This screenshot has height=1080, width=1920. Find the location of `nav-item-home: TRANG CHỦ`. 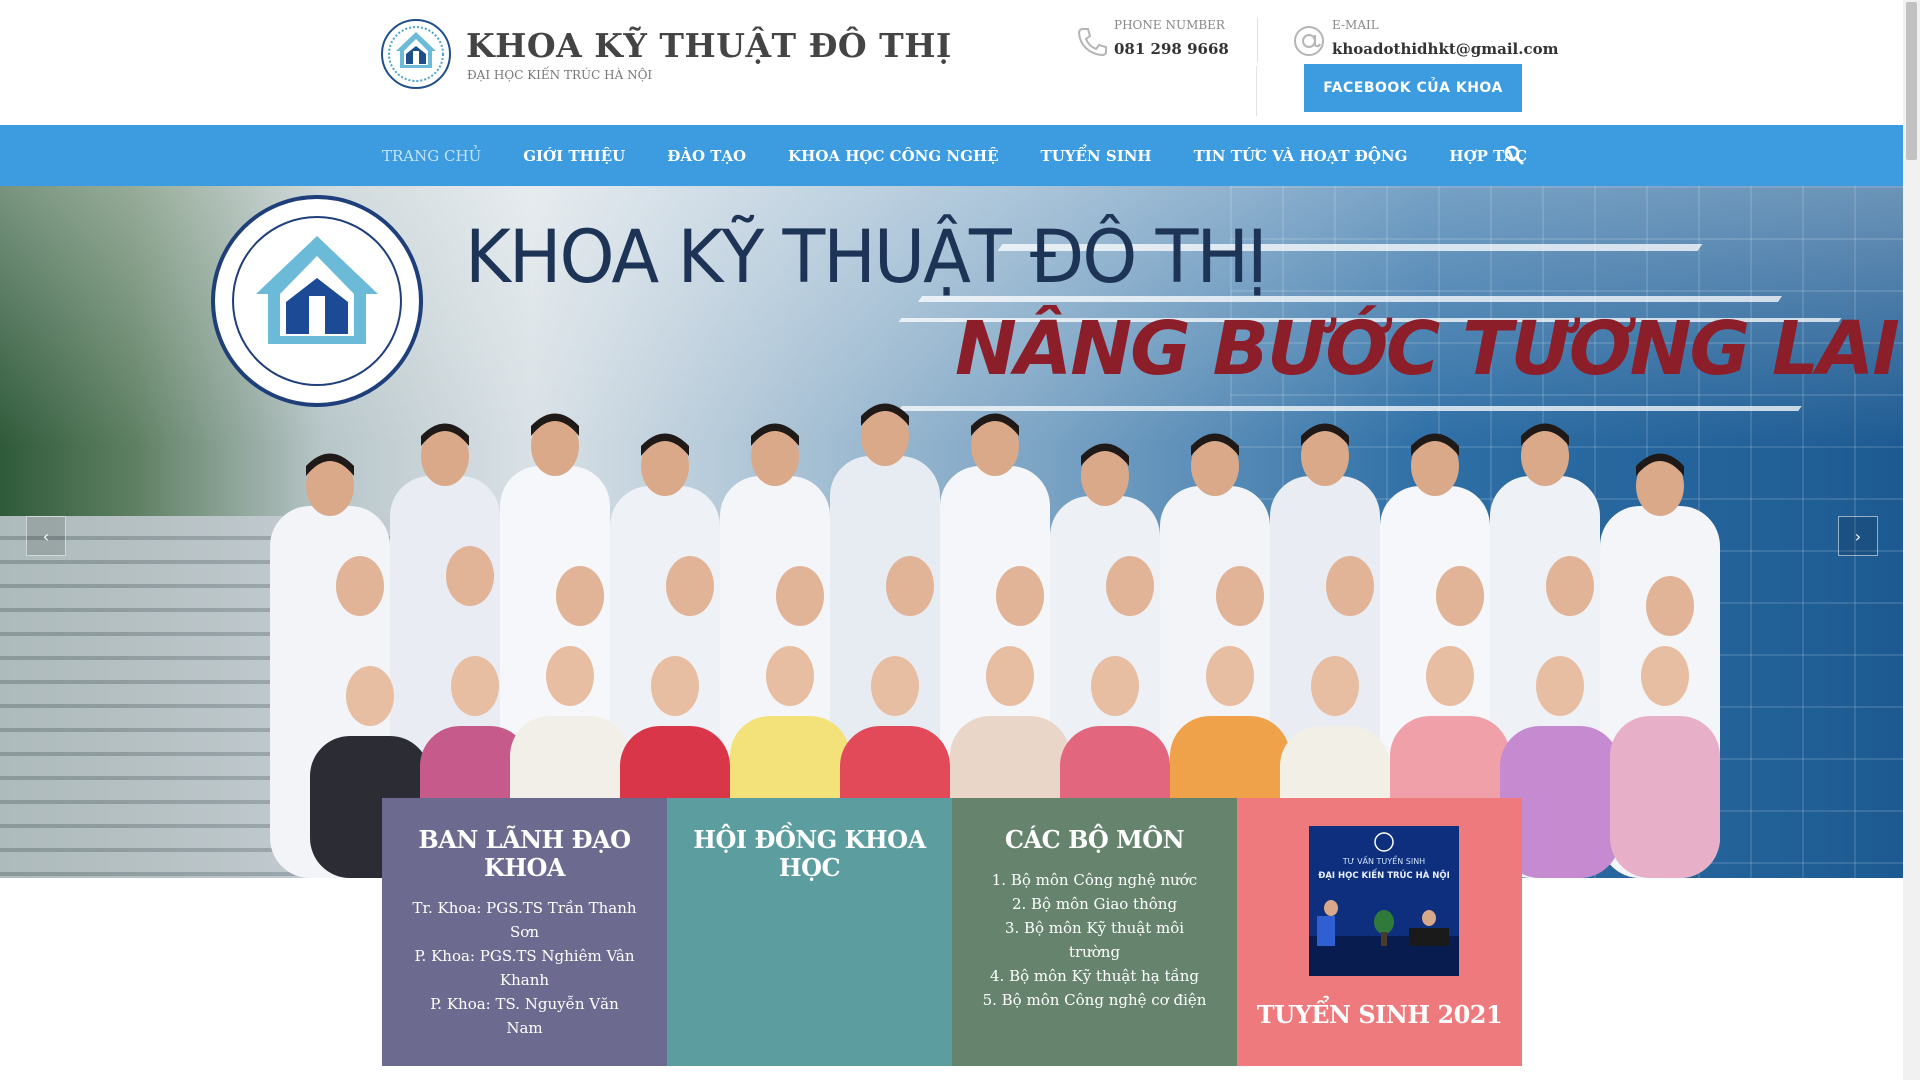

nav-item-home: TRANG CHỦ is located at coordinates (431, 156).